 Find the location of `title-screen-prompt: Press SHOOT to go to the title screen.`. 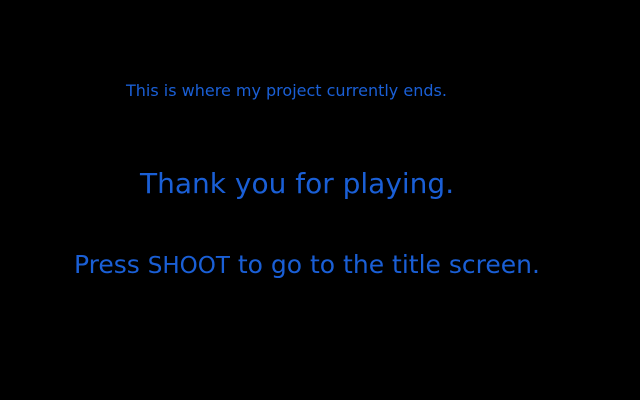

title-screen-prompt: Press SHOOT to go to the title screen. is located at coordinates (307, 265).